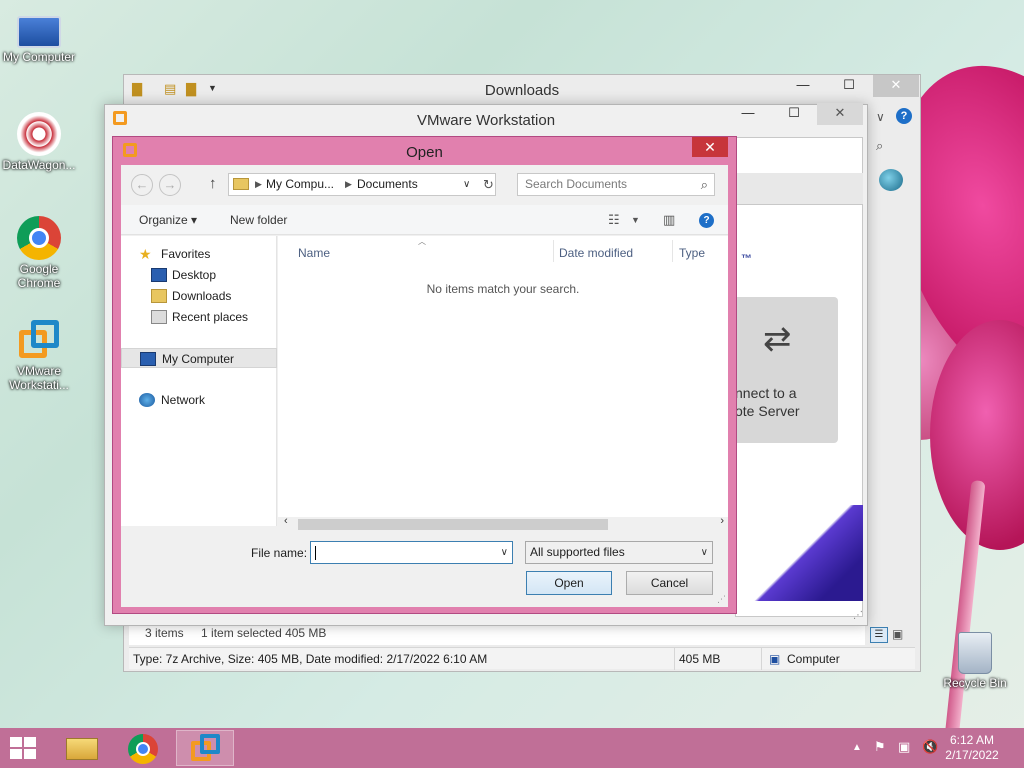  Describe the element at coordinates (879, 635) in the screenshot. I see `details-view-icon: ☰` at that location.